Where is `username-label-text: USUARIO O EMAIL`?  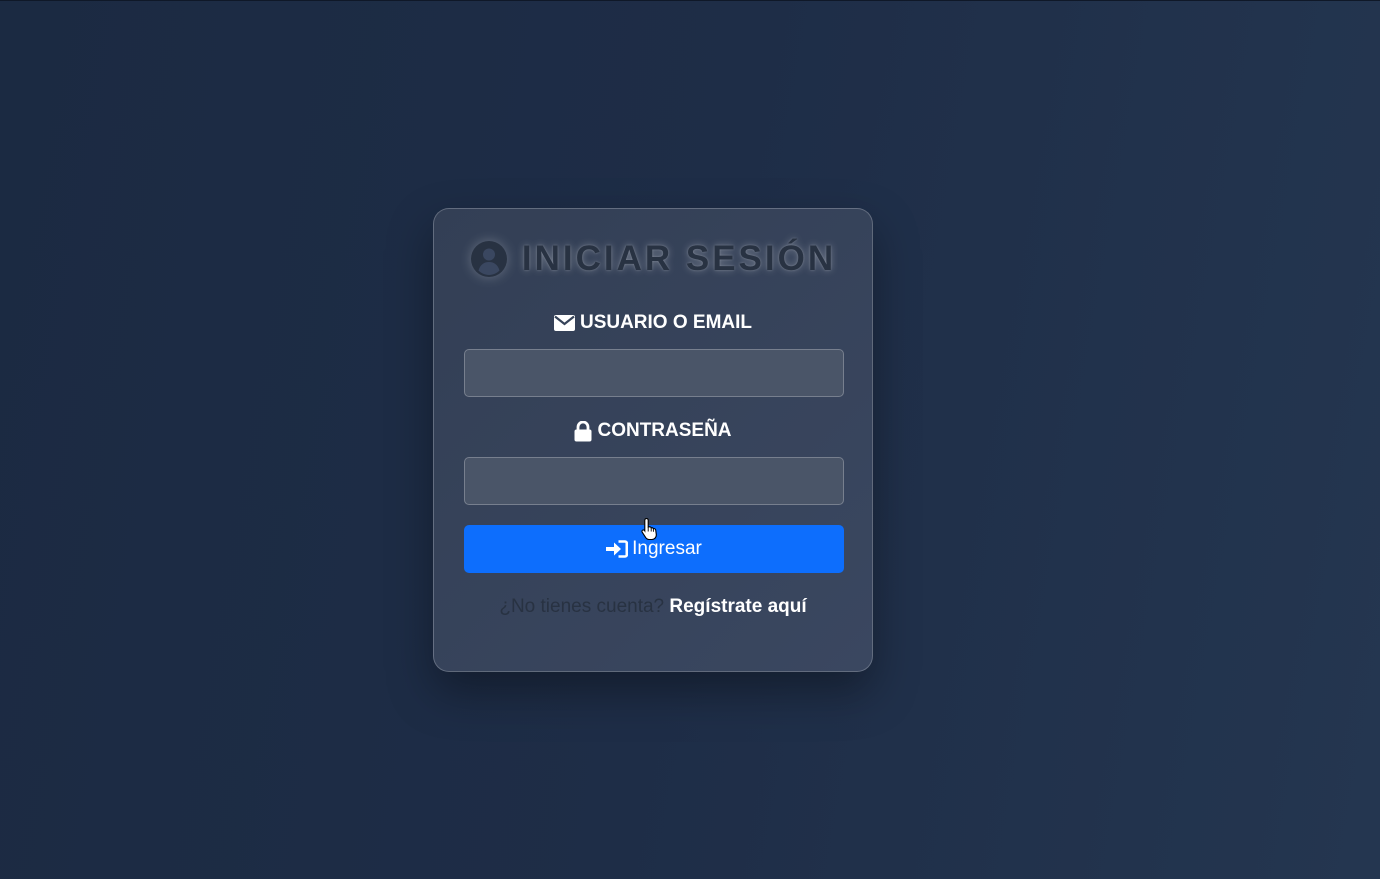 username-label-text: USUARIO O EMAIL is located at coordinates (666, 322).